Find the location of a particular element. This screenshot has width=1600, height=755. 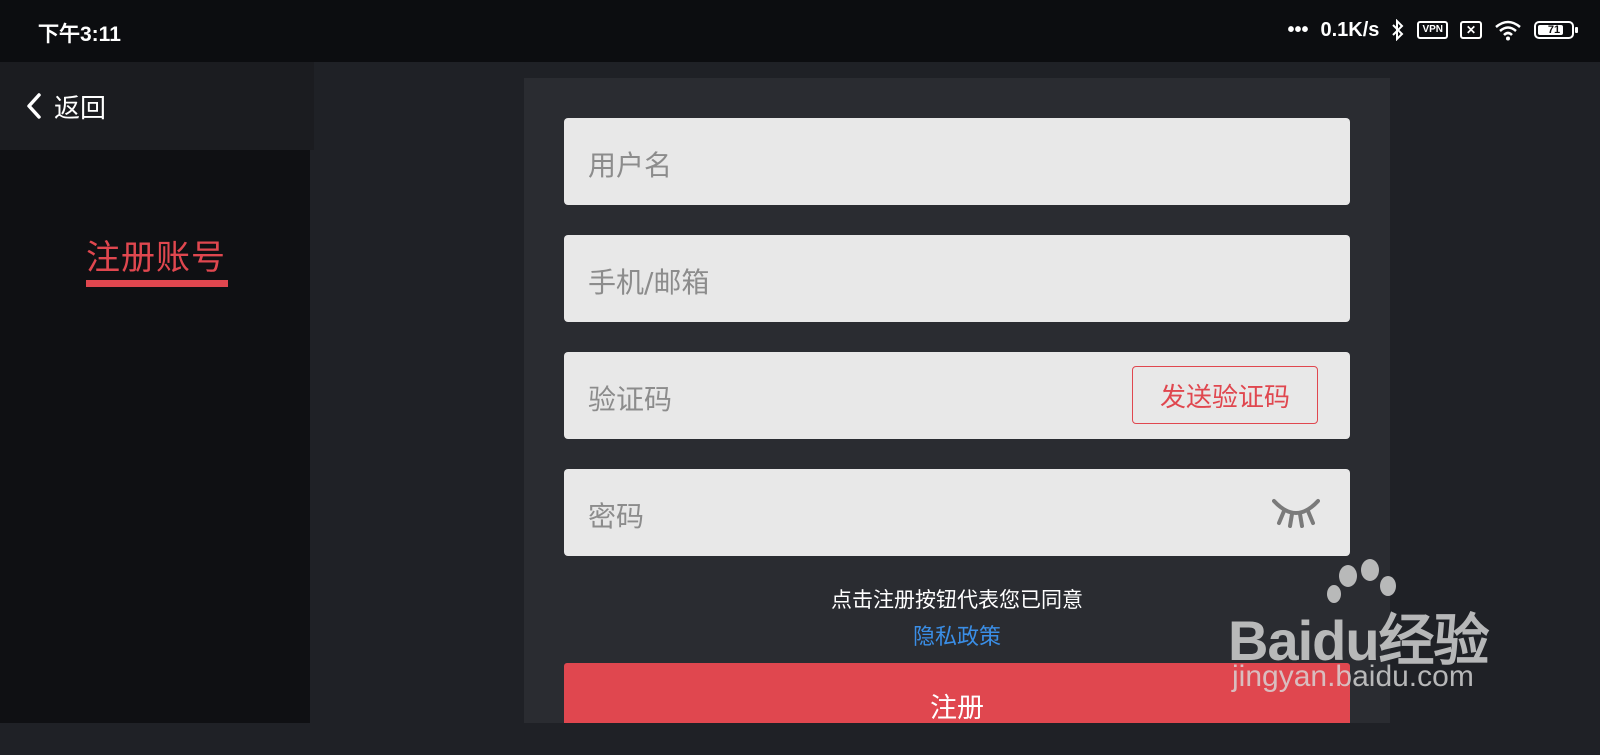

tab-active-indicator is located at coordinates (157, 283).